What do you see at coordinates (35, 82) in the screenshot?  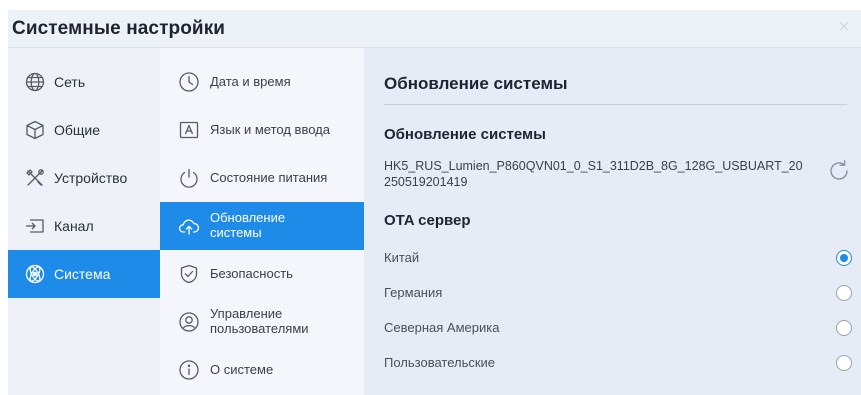 I see `globe-icon` at bounding box center [35, 82].